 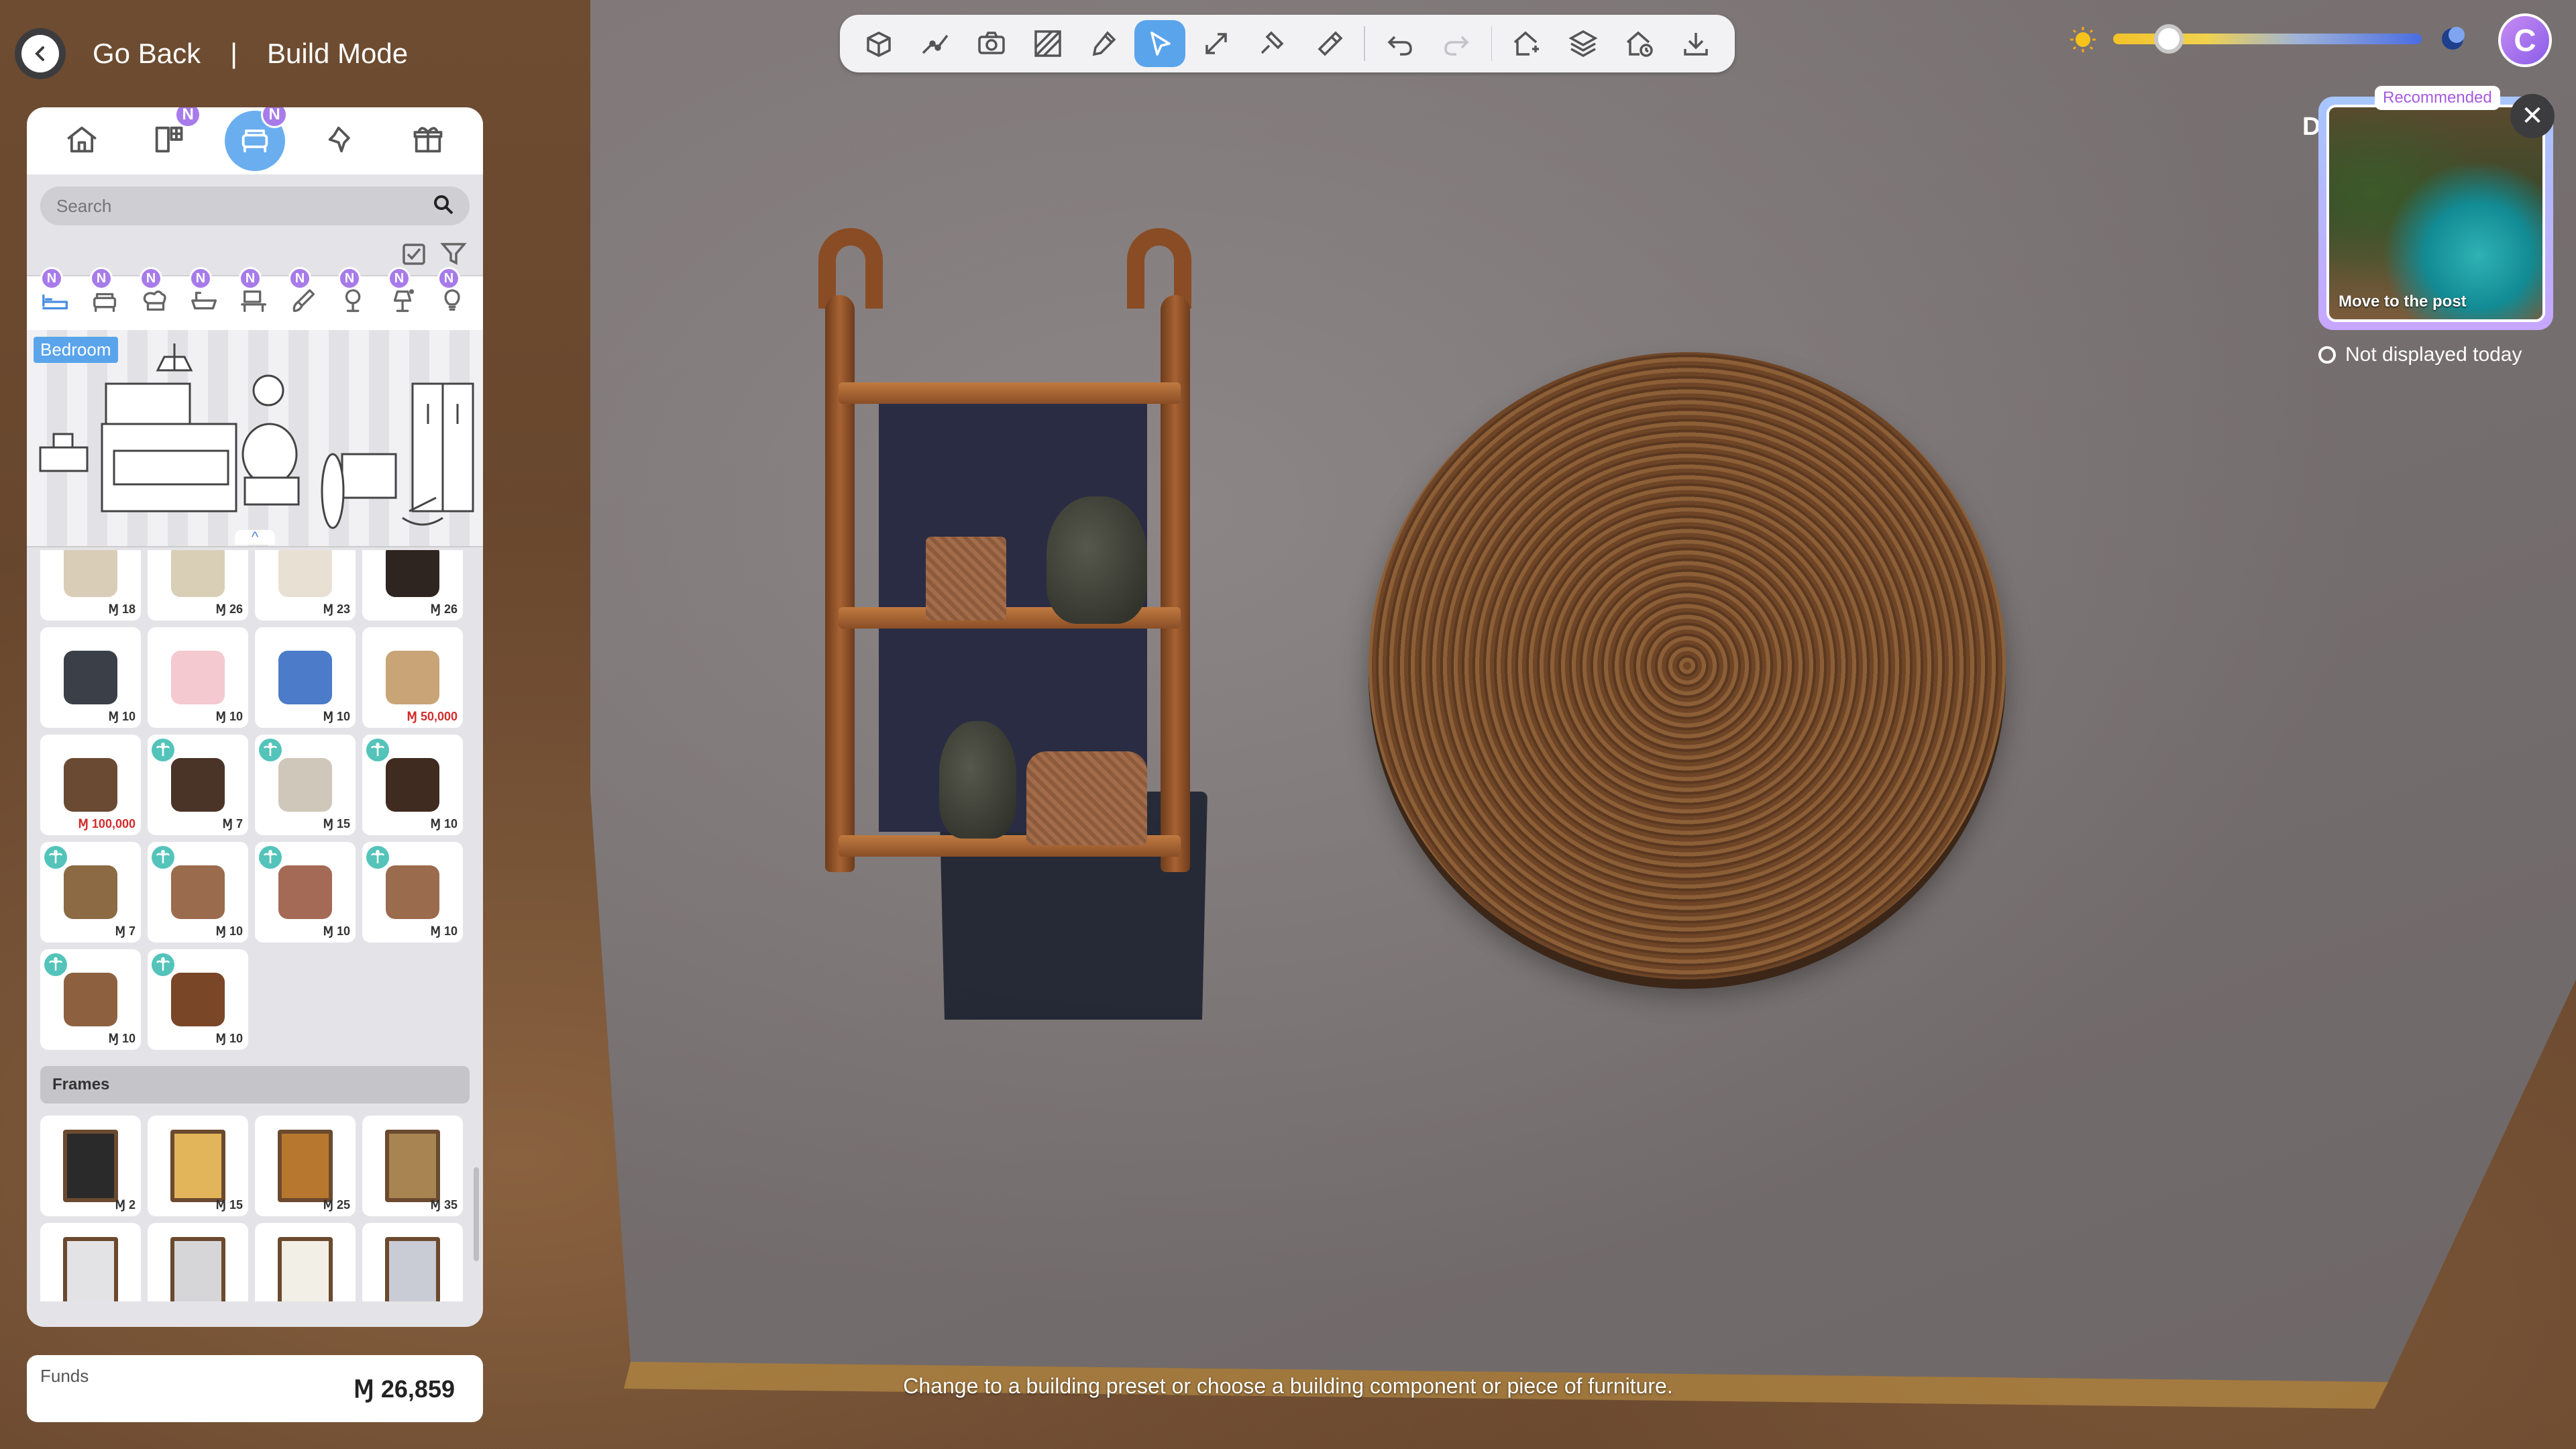 I want to click on redo-icon, so click(x=1456, y=43).